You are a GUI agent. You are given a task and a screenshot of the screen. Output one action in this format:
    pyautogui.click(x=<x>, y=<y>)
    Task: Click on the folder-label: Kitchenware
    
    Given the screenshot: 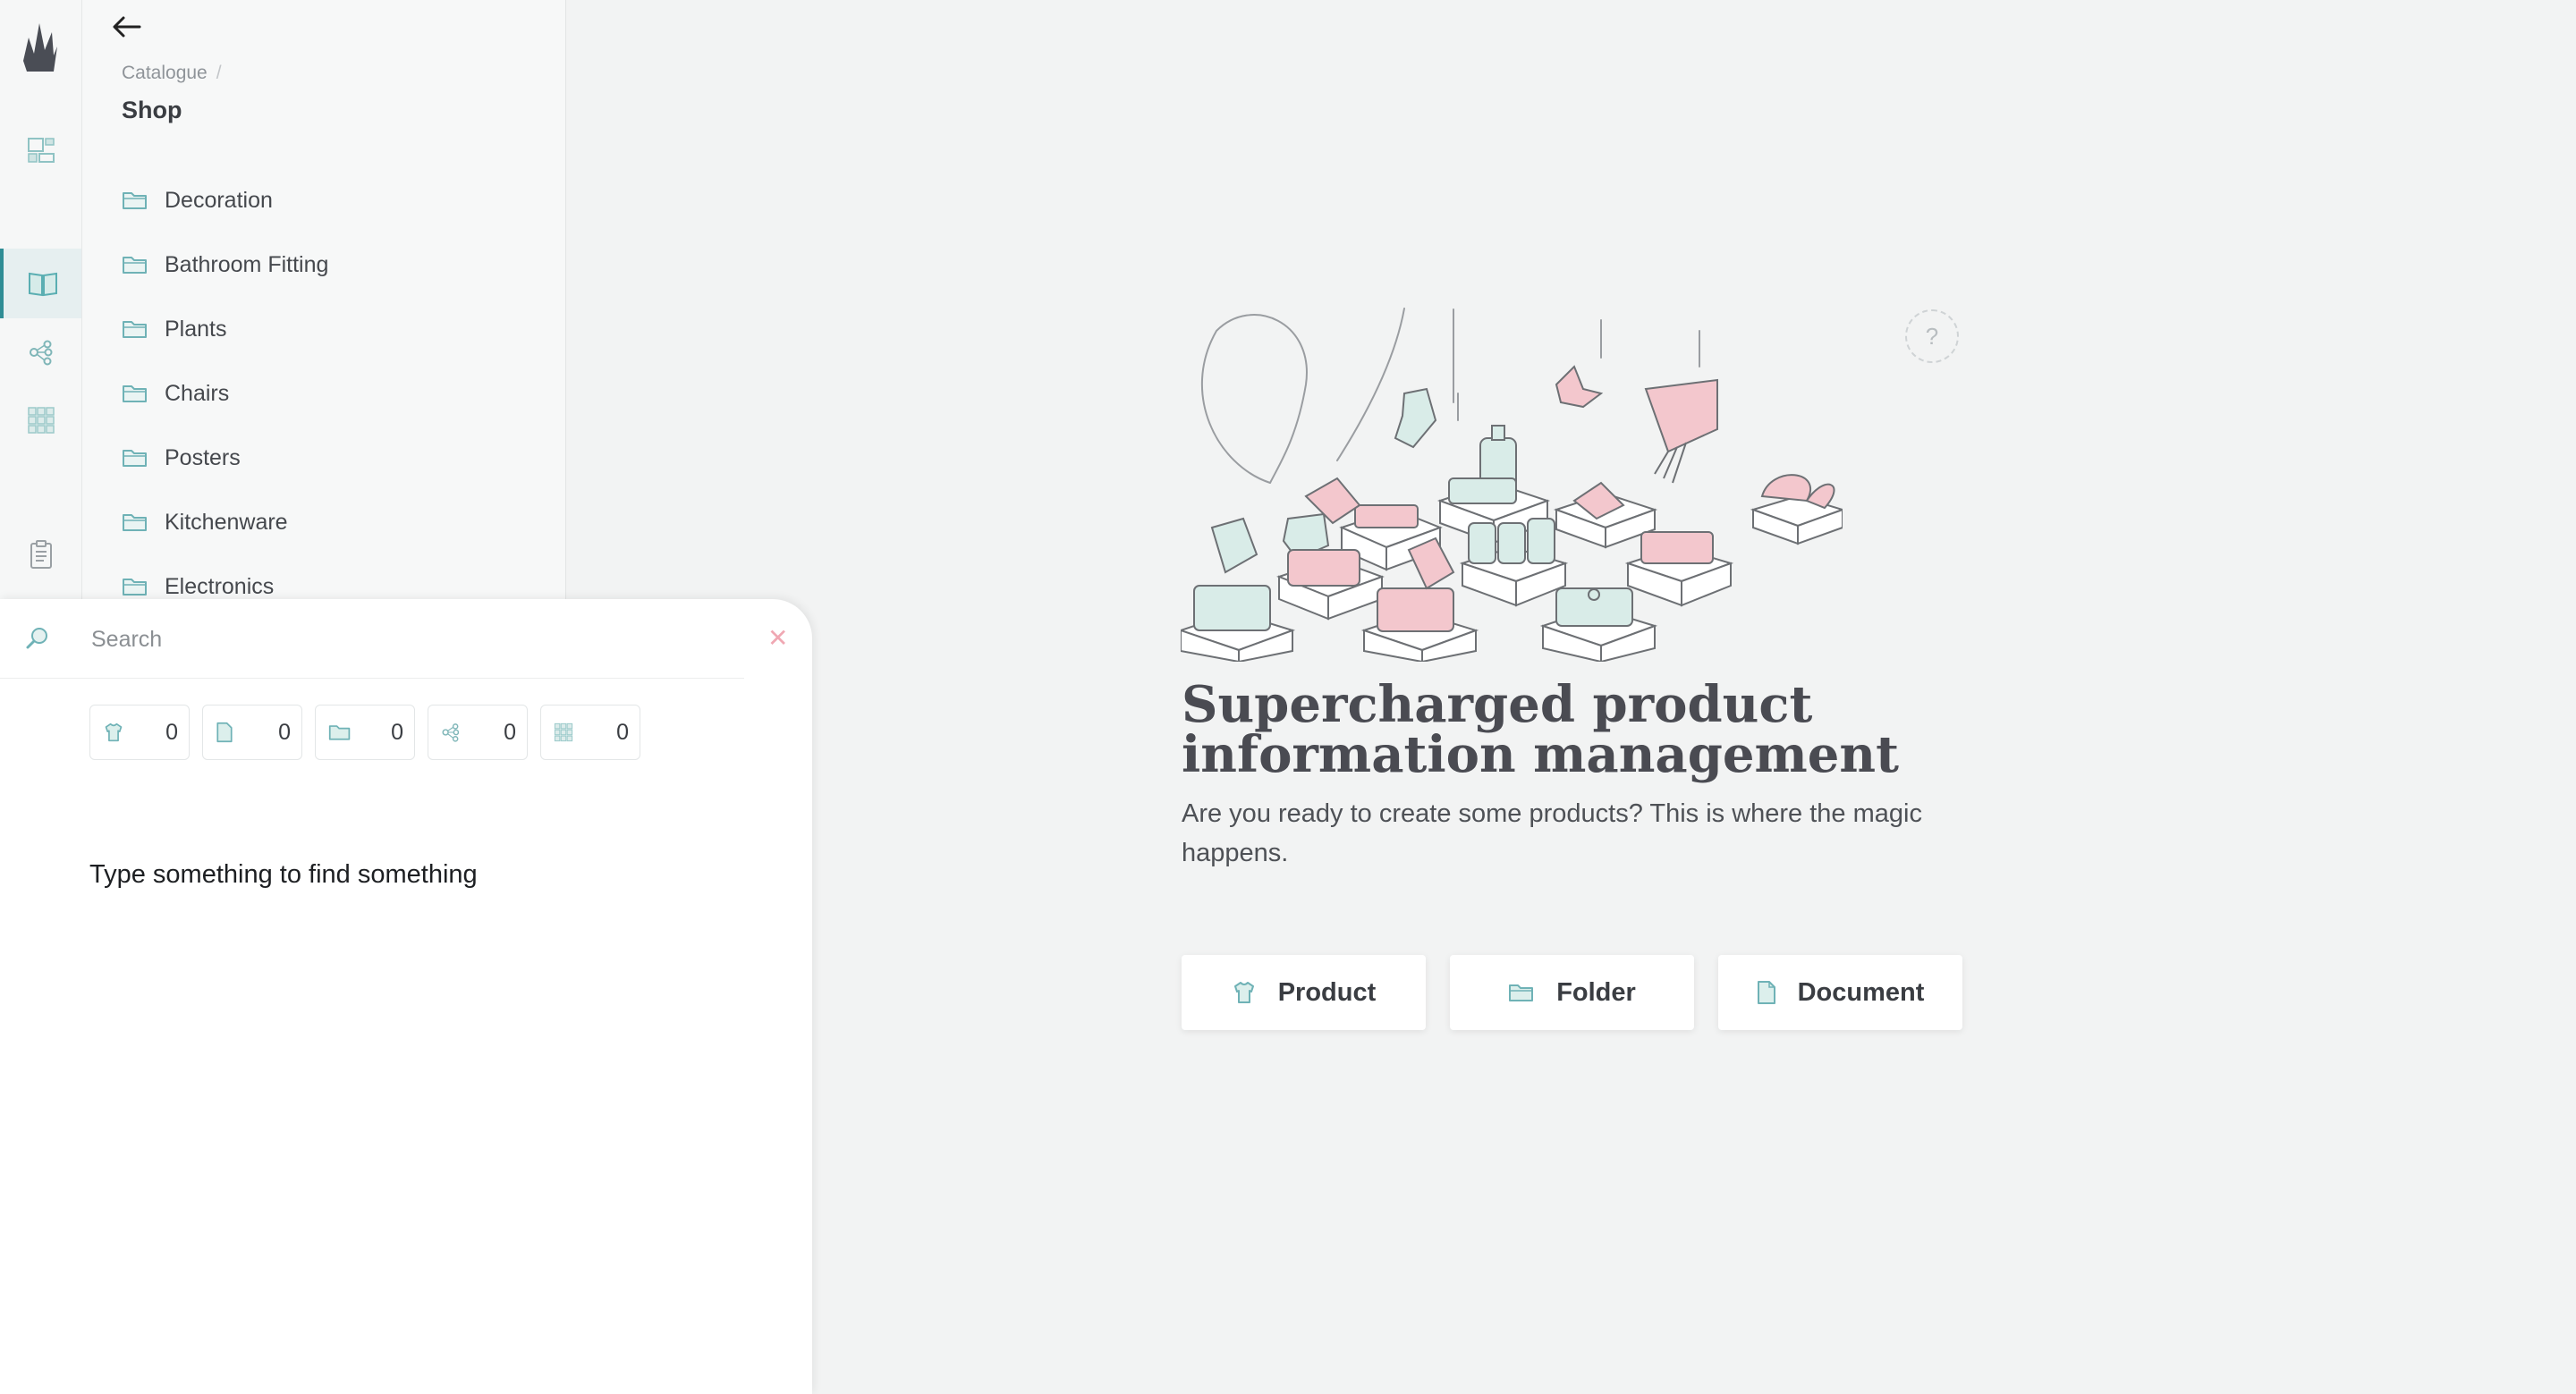 What is the action you would take?
    pyautogui.click(x=226, y=522)
    